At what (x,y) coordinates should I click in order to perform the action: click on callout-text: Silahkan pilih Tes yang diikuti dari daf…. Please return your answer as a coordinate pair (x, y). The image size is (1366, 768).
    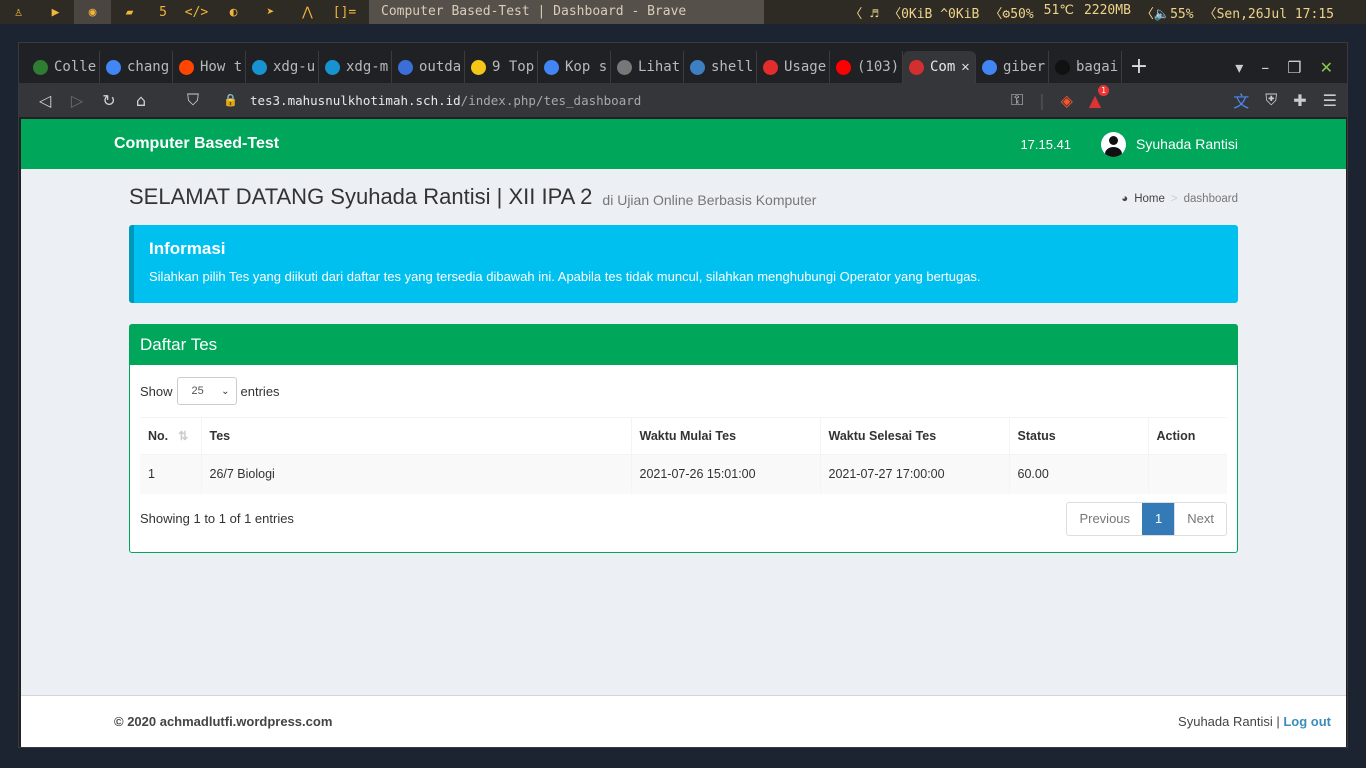
    Looking at the image, I should click on (565, 276).